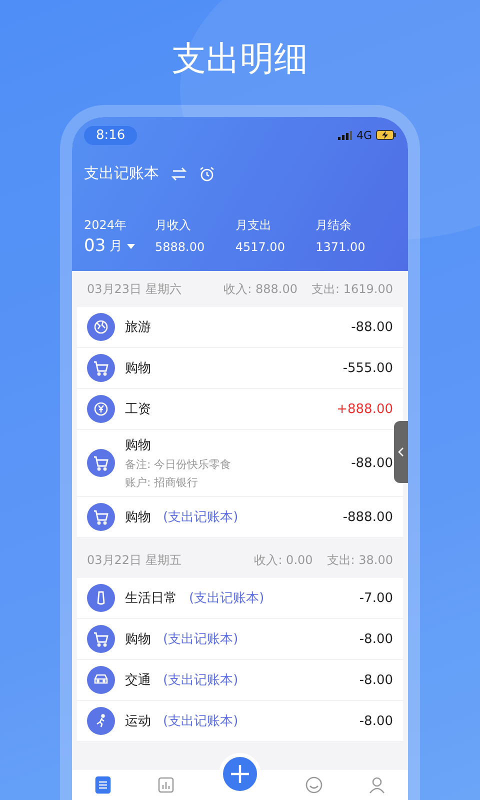 The width and height of the screenshot is (480, 800). What do you see at coordinates (173, 225) in the screenshot?
I see `stat-label: 月收入` at bounding box center [173, 225].